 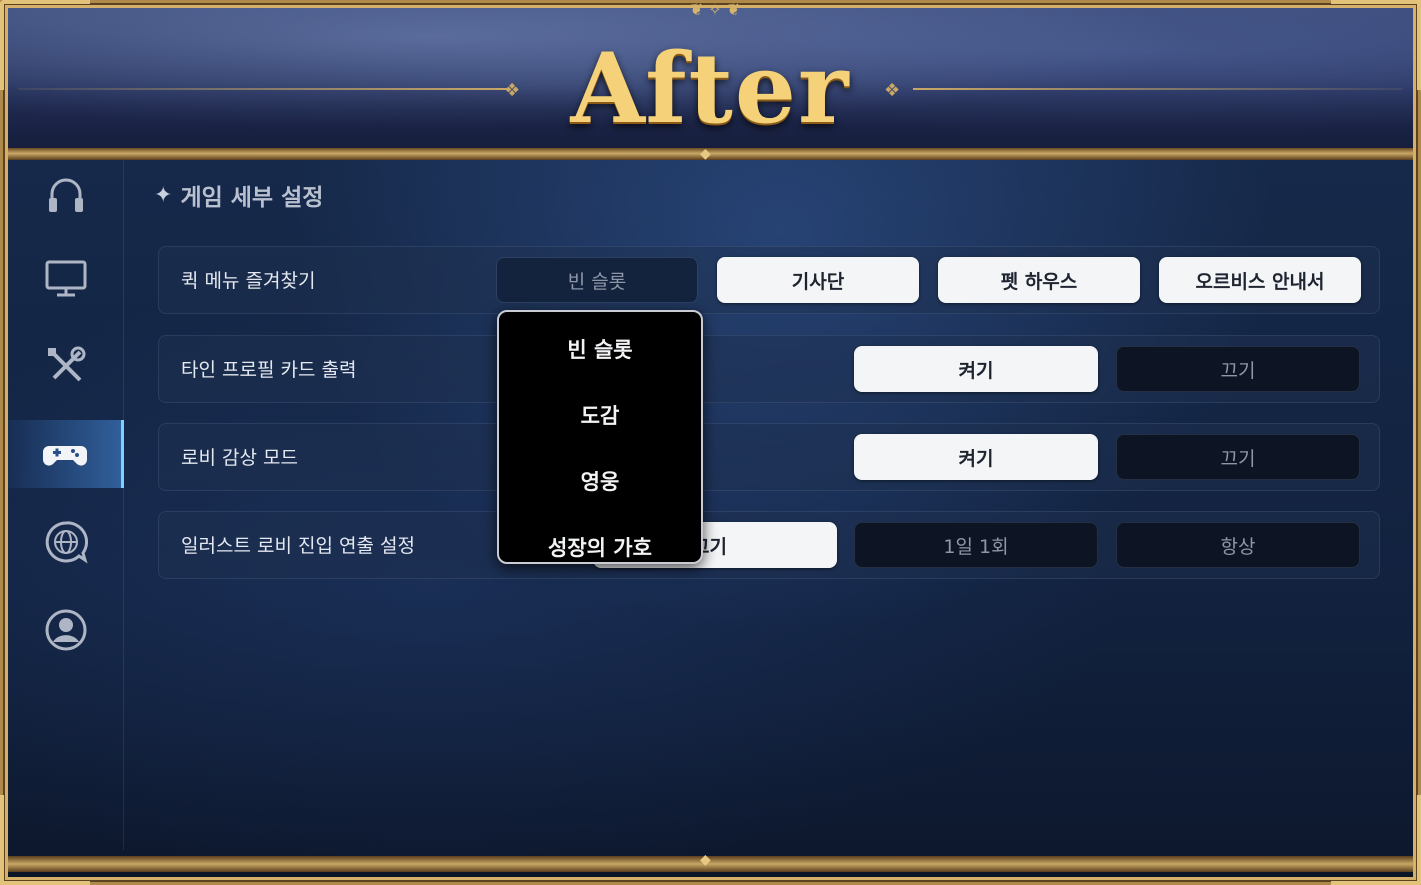 What do you see at coordinates (298, 546) in the screenshot?
I see `setting-label: 일러스트 로비 진입 연출 설정` at bounding box center [298, 546].